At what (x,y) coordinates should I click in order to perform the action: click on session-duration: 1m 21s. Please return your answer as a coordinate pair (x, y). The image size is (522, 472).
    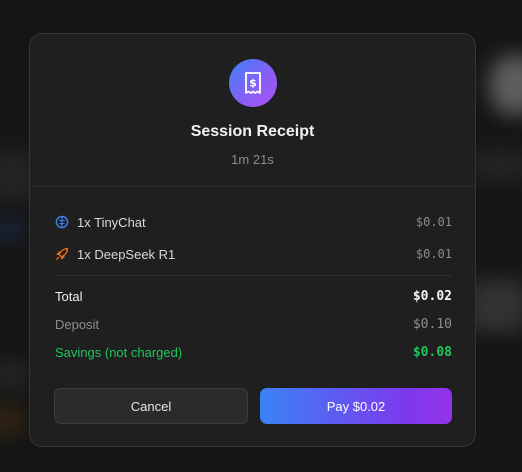
    Looking at the image, I should click on (252, 159).